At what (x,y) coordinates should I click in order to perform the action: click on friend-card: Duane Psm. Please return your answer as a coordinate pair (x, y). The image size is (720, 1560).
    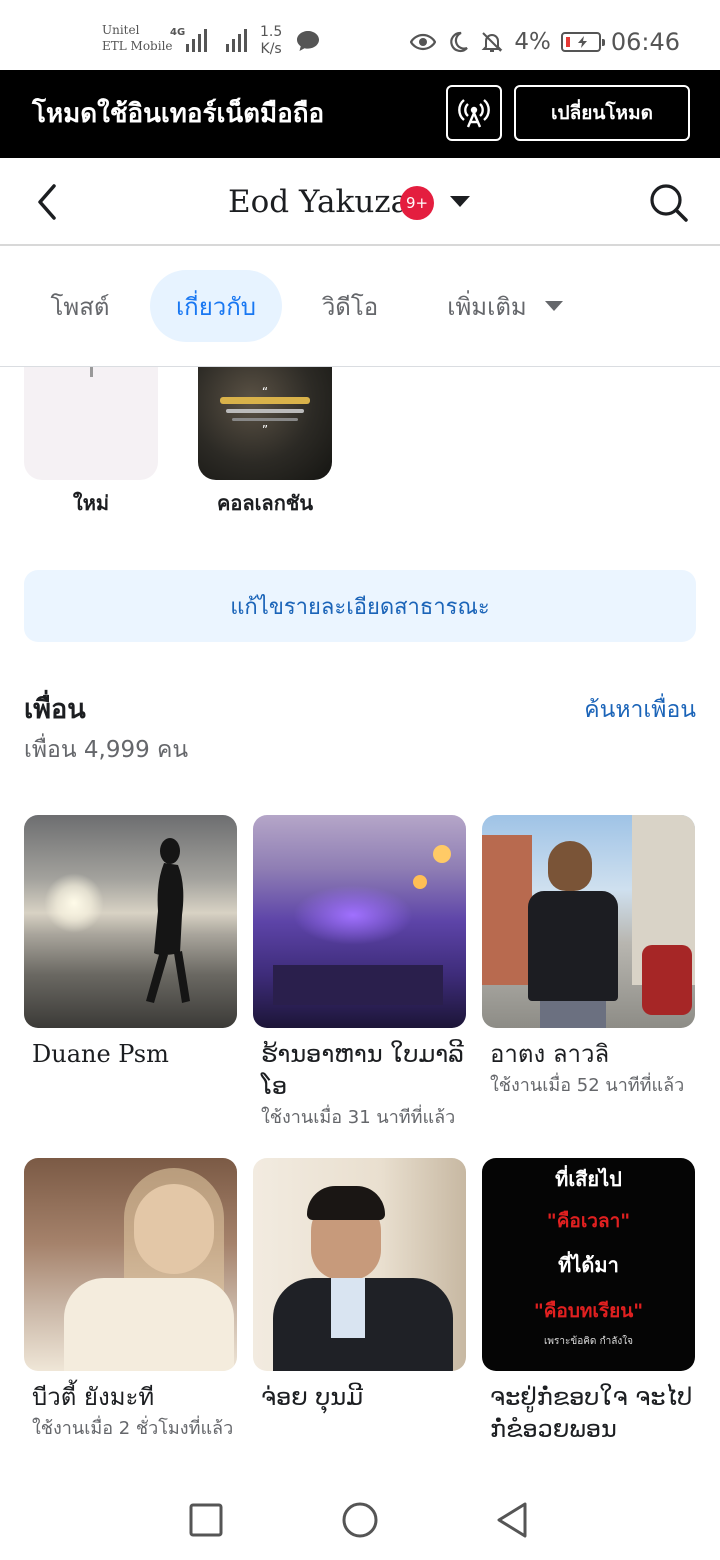
    Looking at the image, I should click on (130, 942).